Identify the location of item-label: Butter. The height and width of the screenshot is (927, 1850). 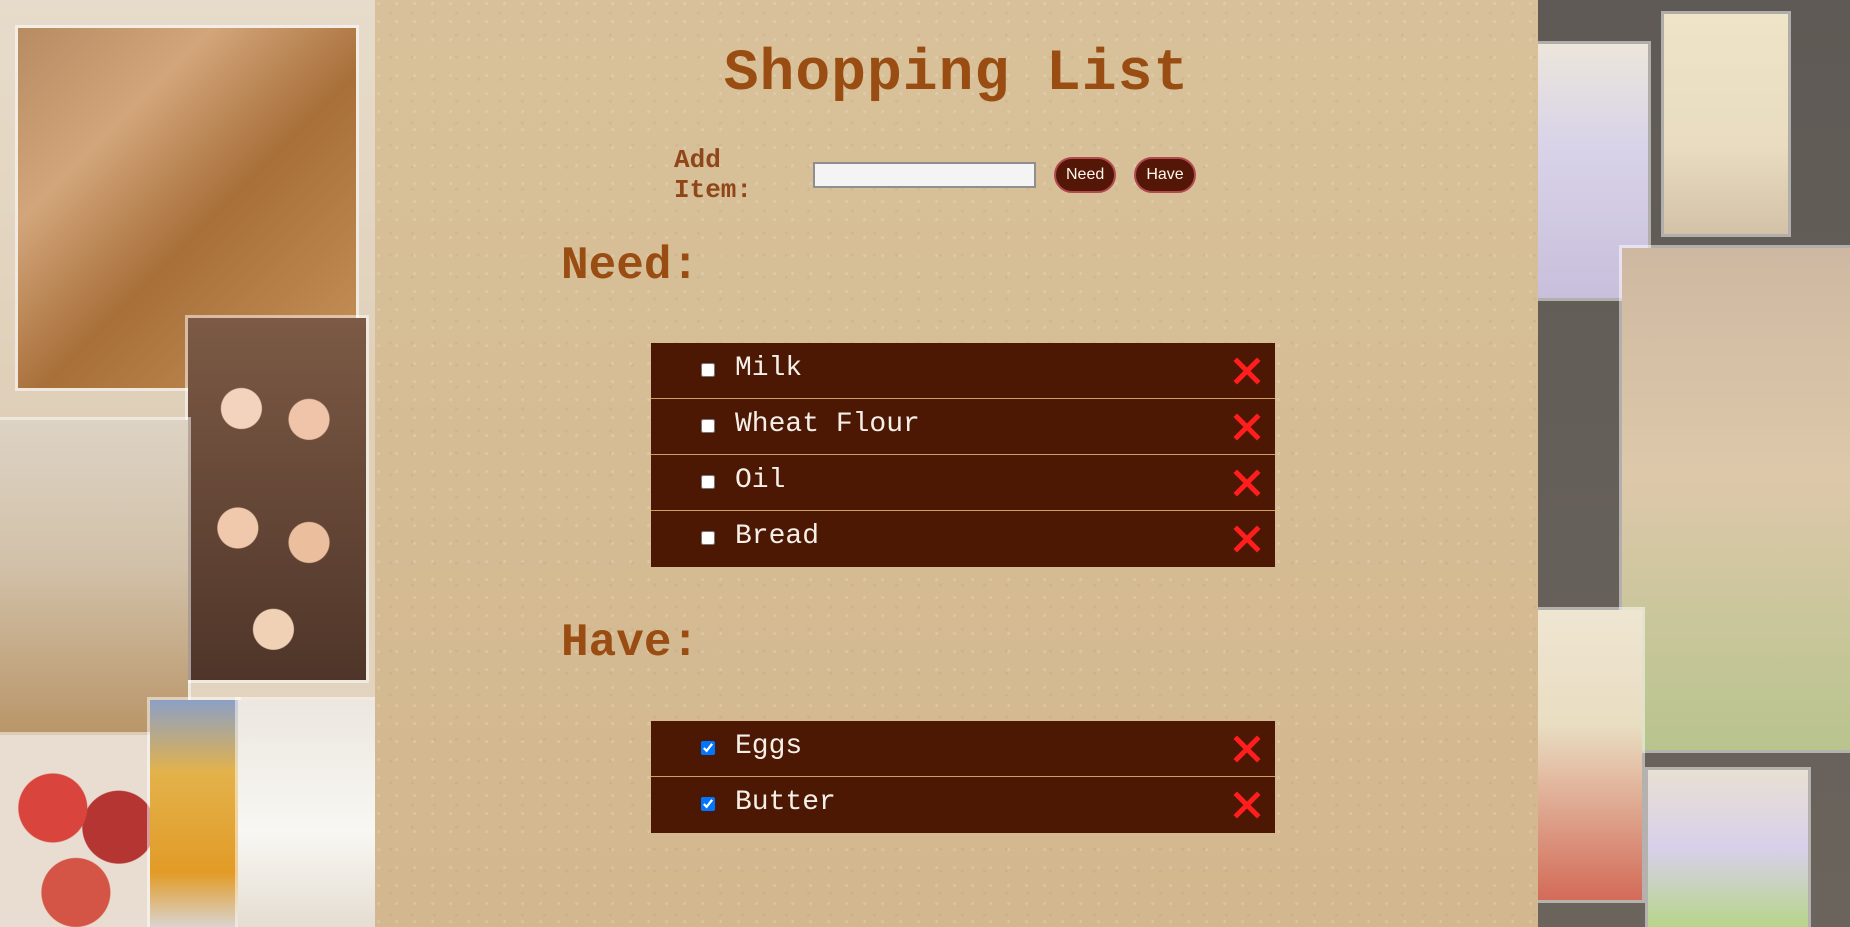
(785, 802).